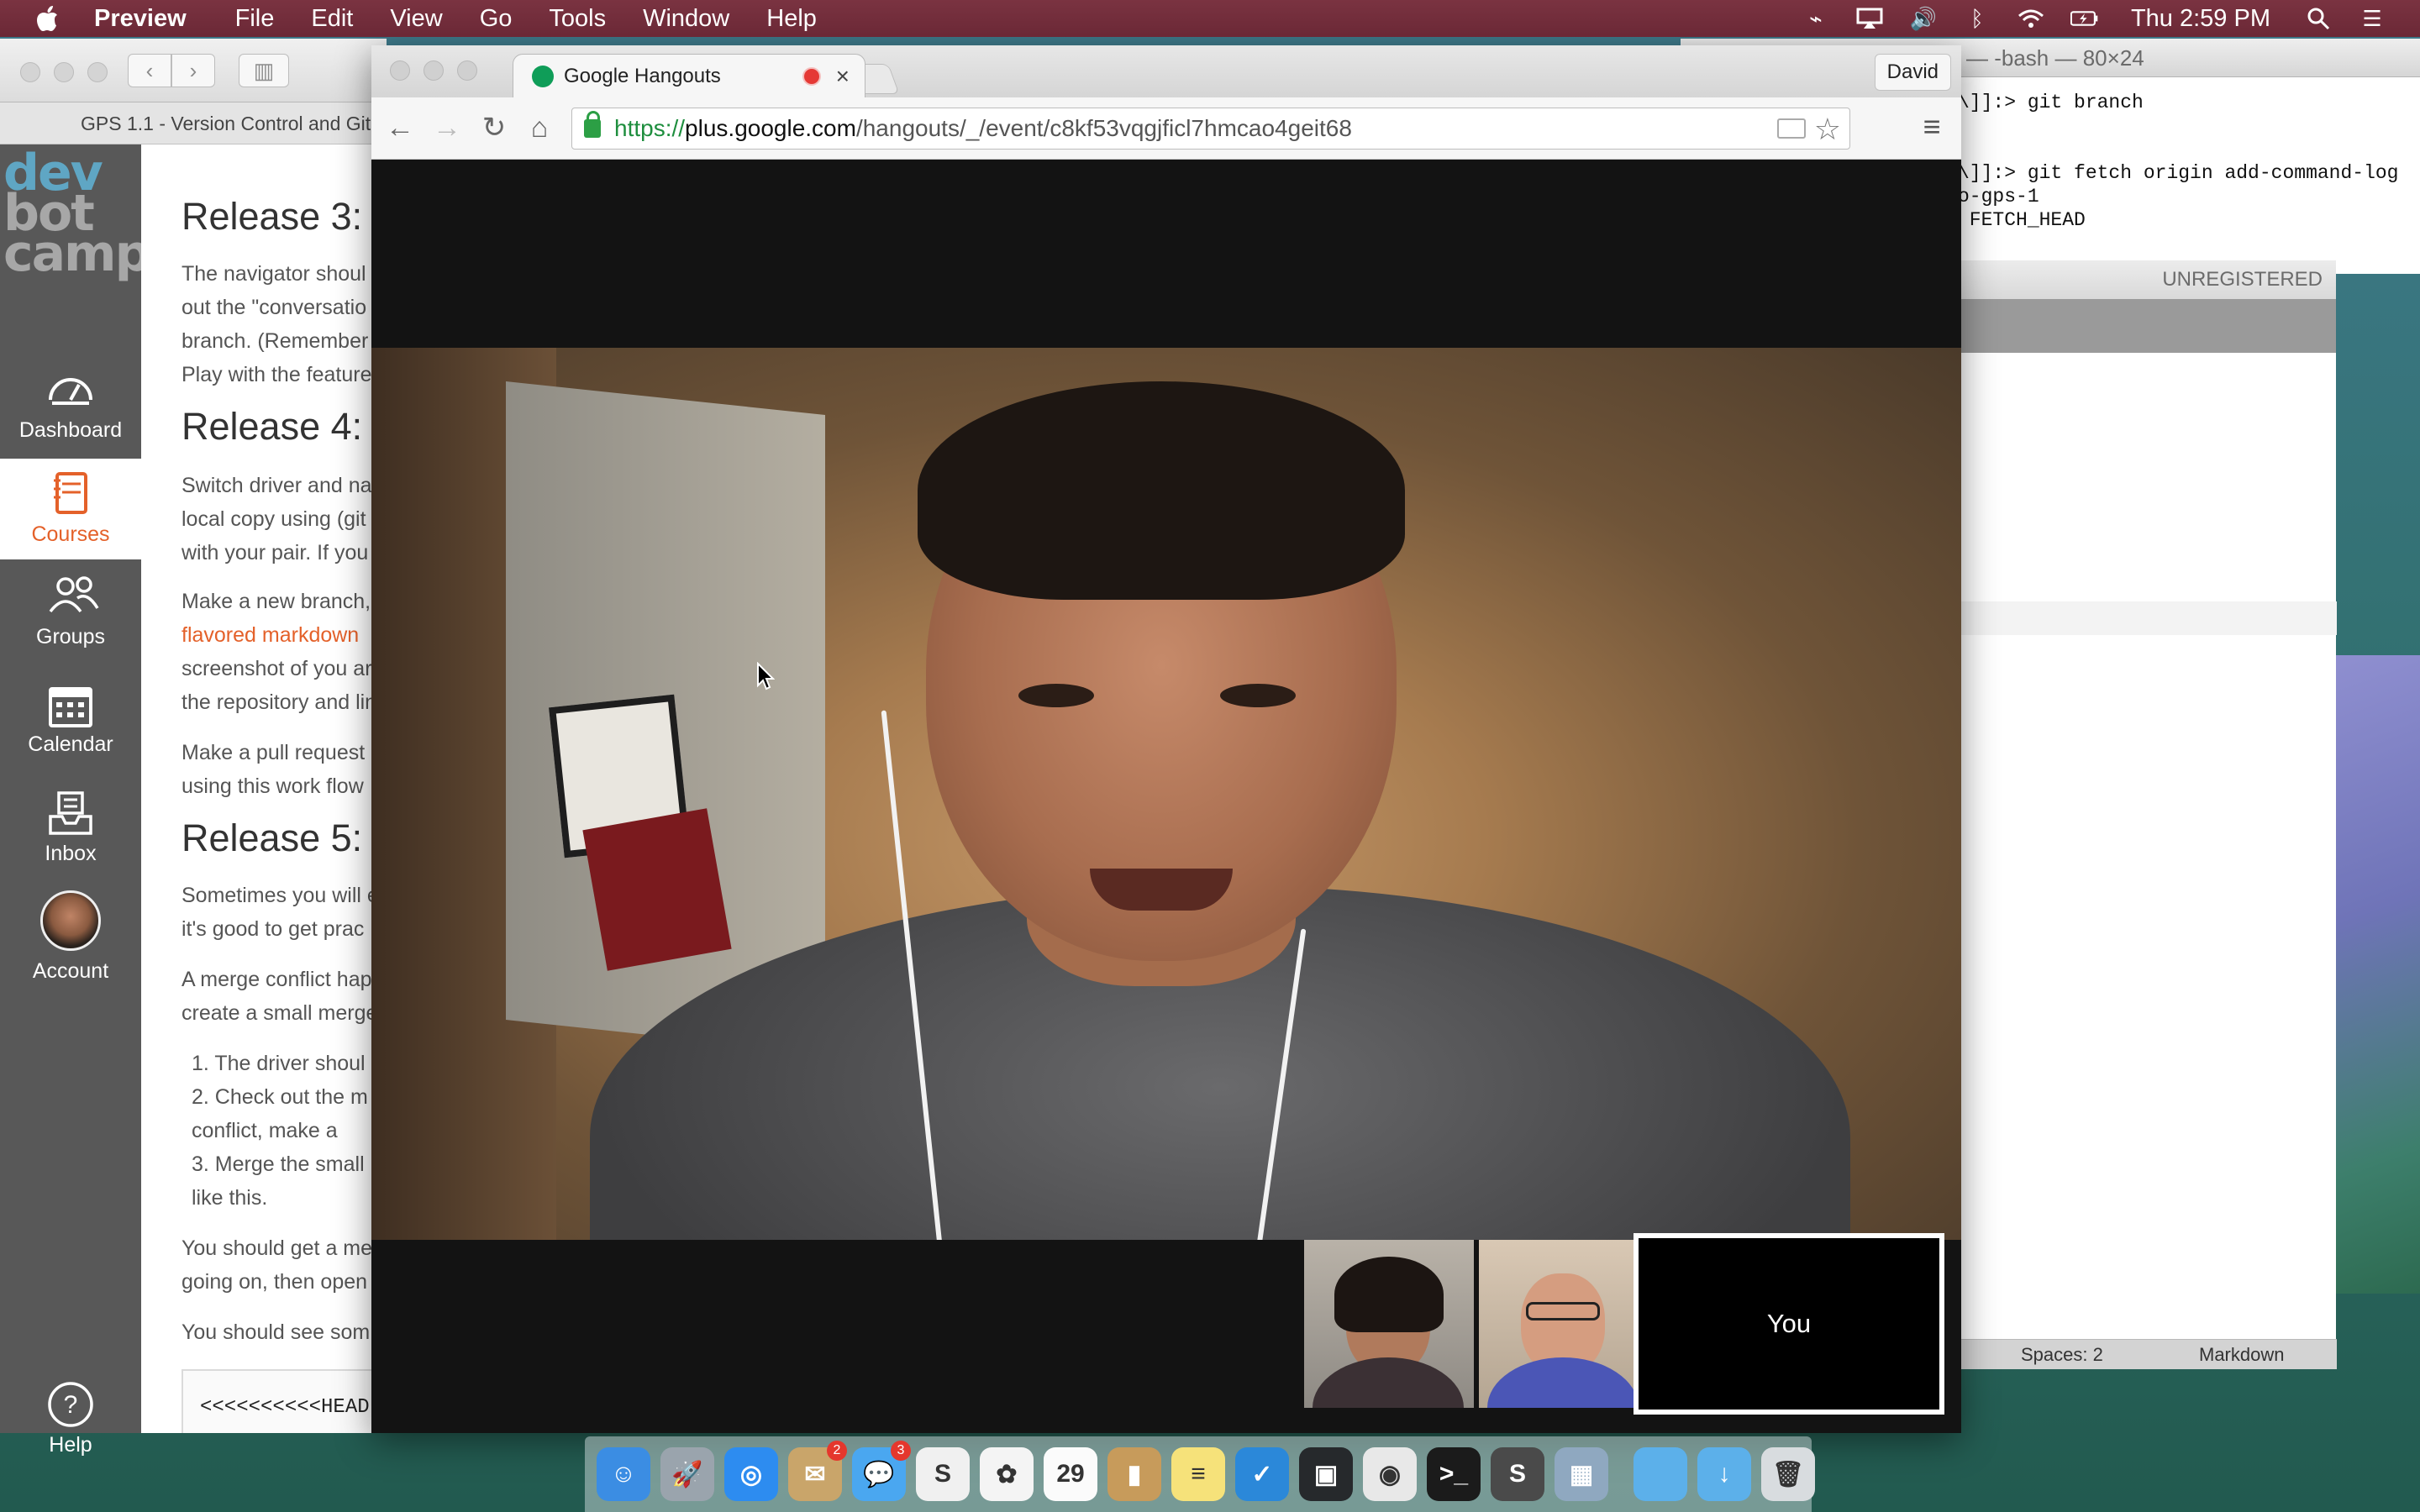 The width and height of the screenshot is (2420, 1512). I want to click on devbootcamp-logo: dev bot camp, so click(75, 236).